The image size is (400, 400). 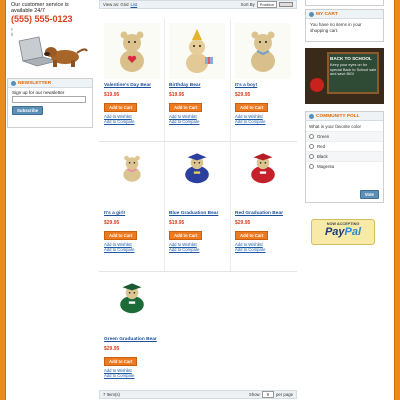 I want to click on newsletter-title: Newsletter, so click(x=35, y=83).